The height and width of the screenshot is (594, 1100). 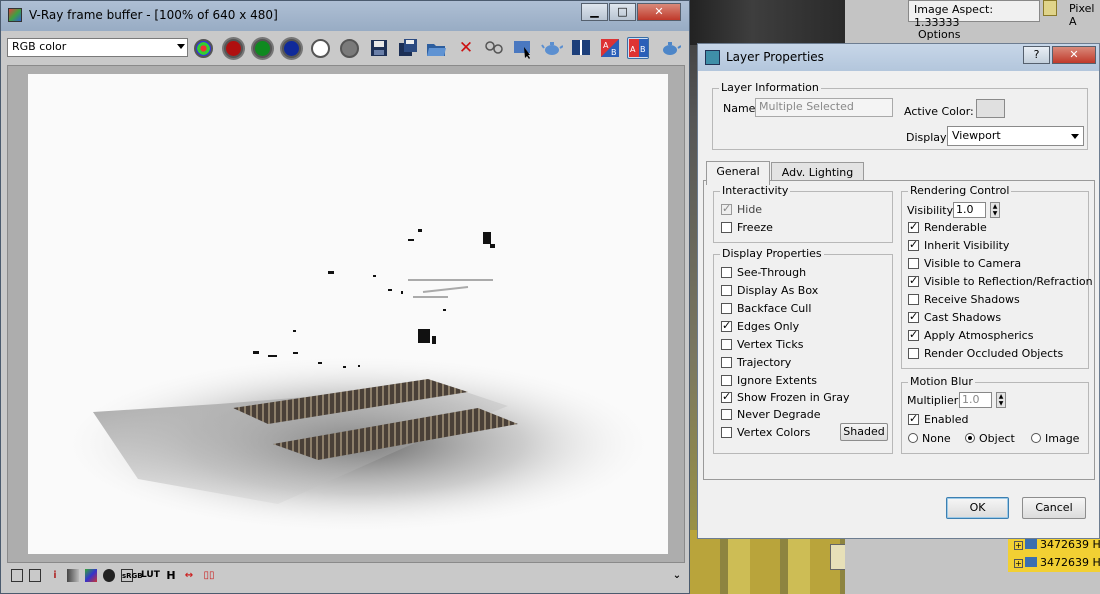 I want to click on tab-general: General, so click(x=738, y=173).